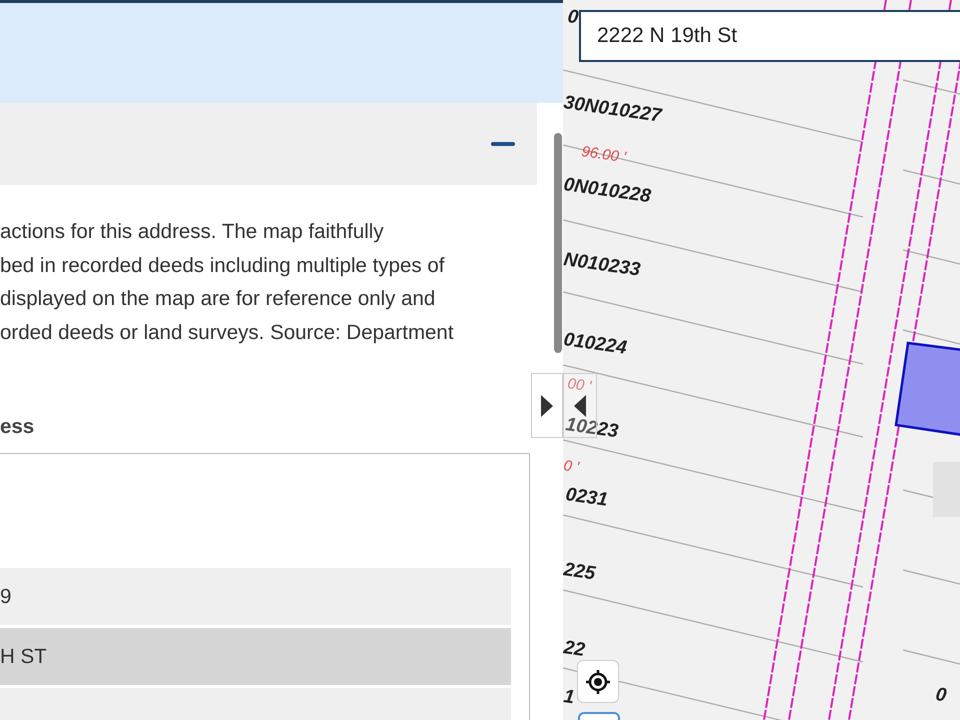 The width and height of the screenshot is (960, 720). Describe the element at coordinates (580, 571) in the screenshot. I see `parcel-label: 225` at that location.